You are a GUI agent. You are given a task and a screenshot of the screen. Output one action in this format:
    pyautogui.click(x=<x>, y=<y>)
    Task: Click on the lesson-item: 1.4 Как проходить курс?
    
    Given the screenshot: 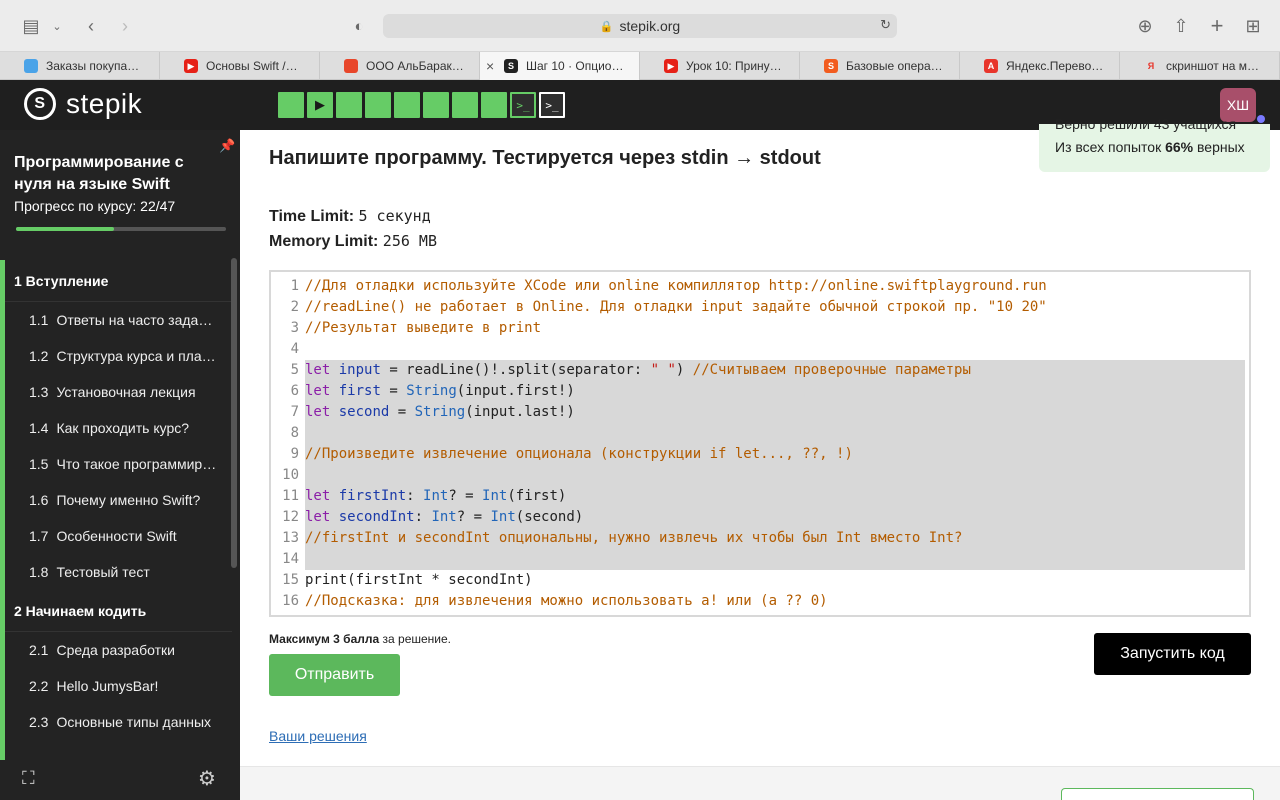 What is the action you would take?
    pyautogui.click(x=118, y=428)
    